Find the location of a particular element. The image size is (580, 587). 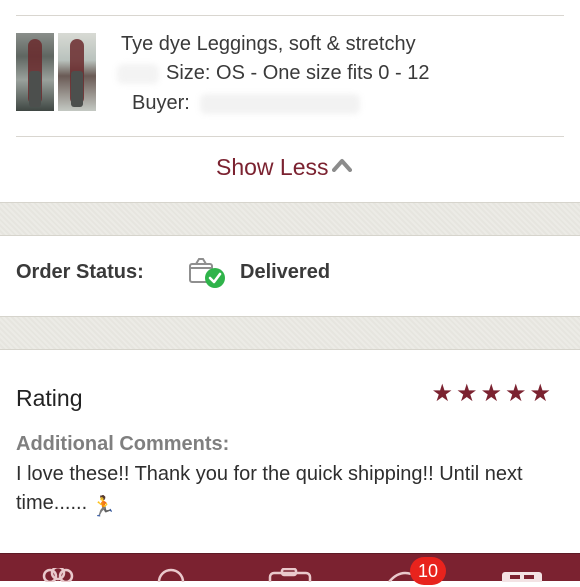

rating-stars: ★ ★ ★ ★ ★ is located at coordinates (491, 393).